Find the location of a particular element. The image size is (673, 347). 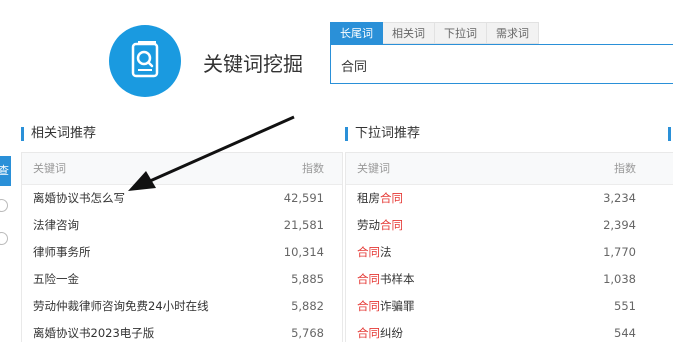

index-cell: 5,885 is located at coordinates (307, 279).